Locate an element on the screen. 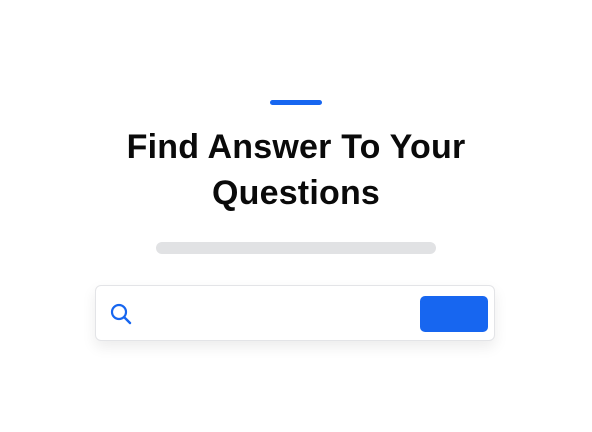  page-title-line-1: Find Answer To Your is located at coordinates (296, 147).